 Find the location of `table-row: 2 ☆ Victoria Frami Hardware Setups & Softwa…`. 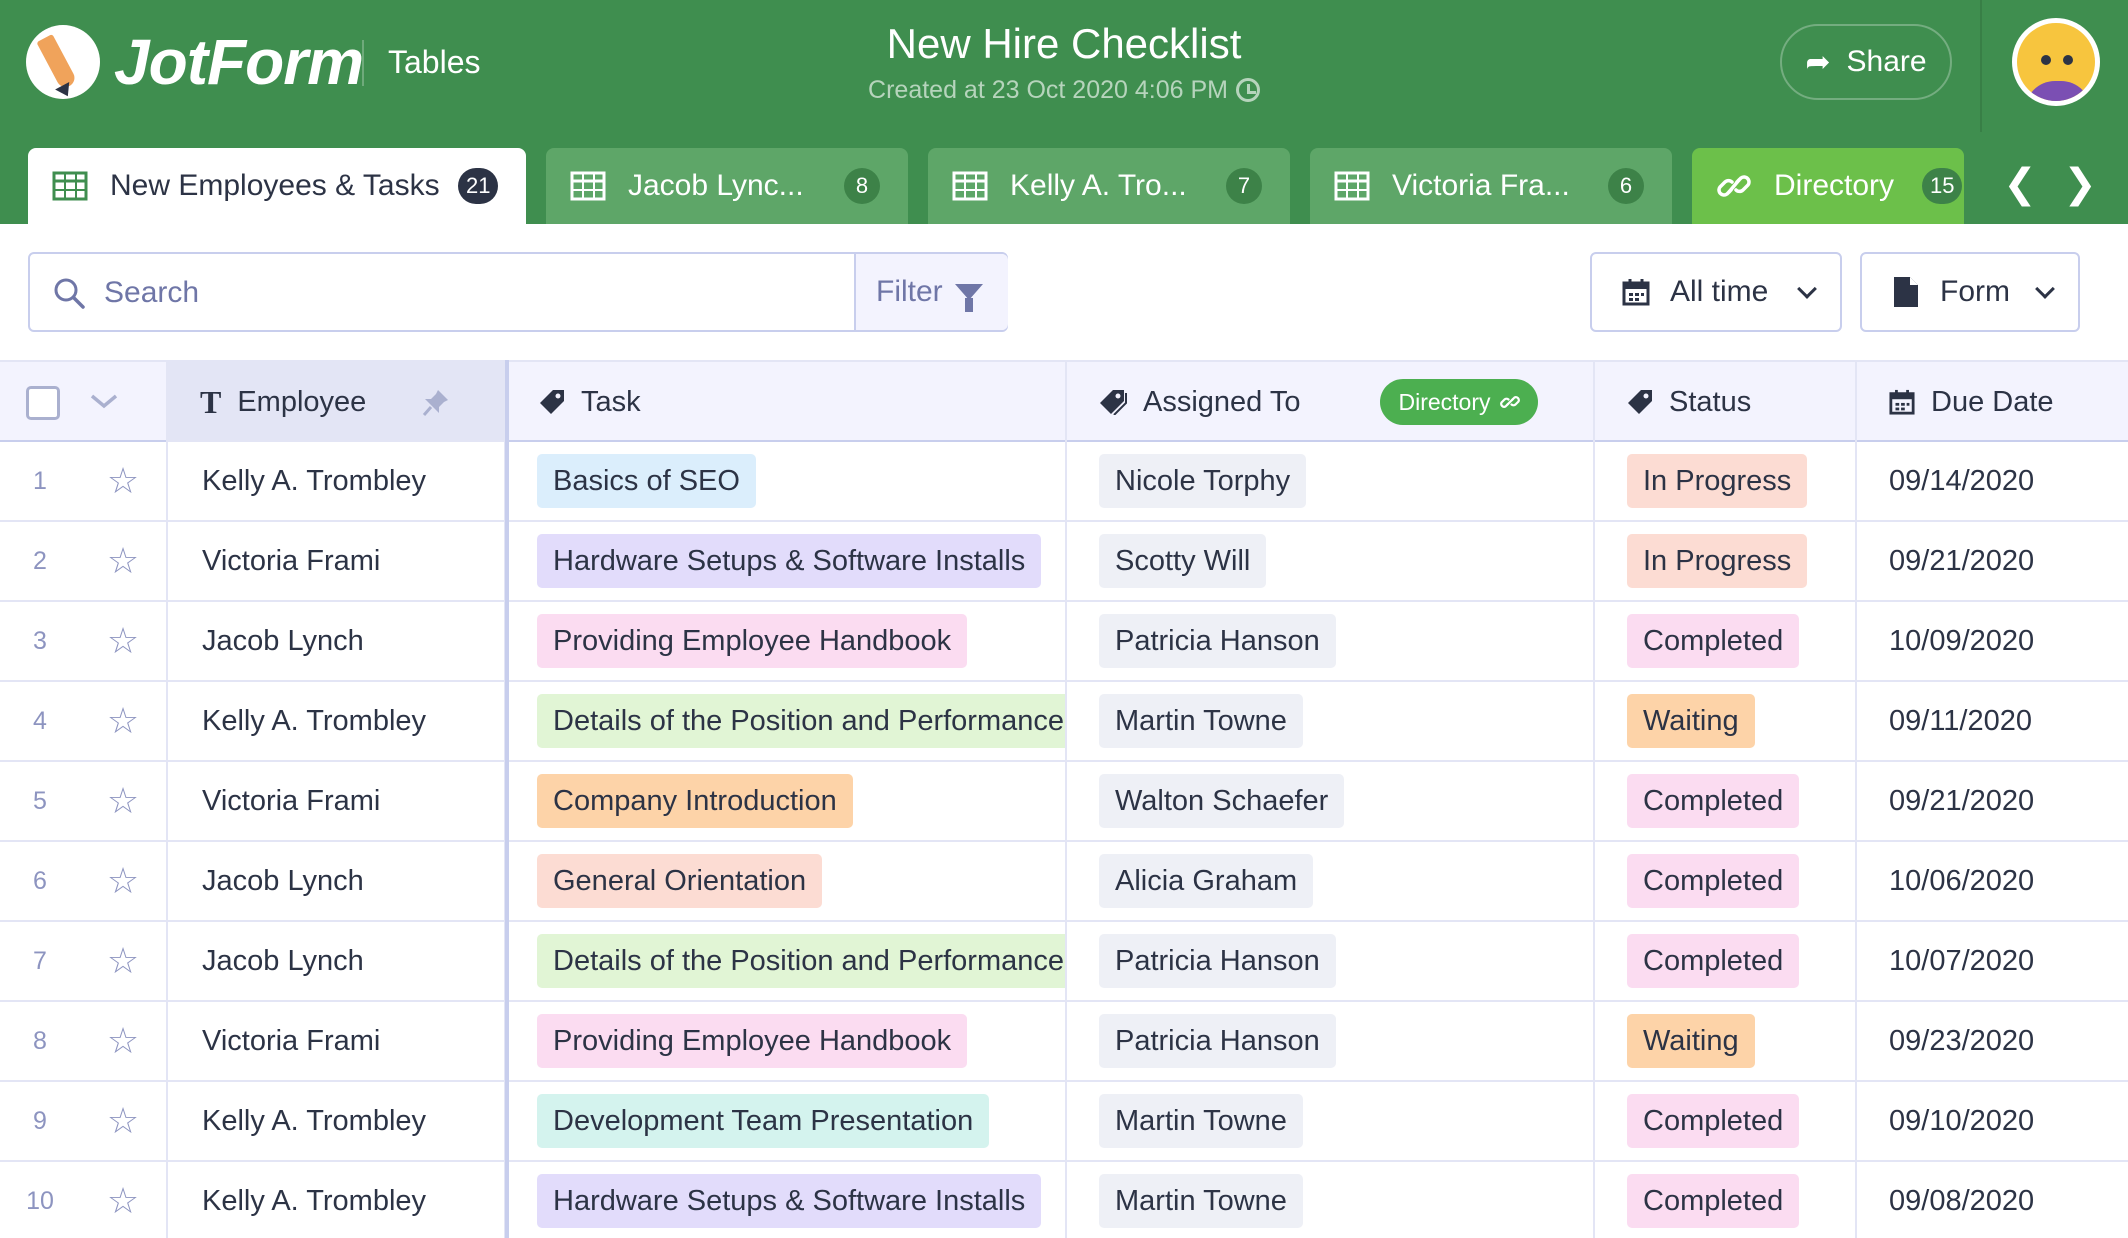

table-row: 2 ☆ Victoria Frami Hardware Setups & Softwa… is located at coordinates (1064, 562).